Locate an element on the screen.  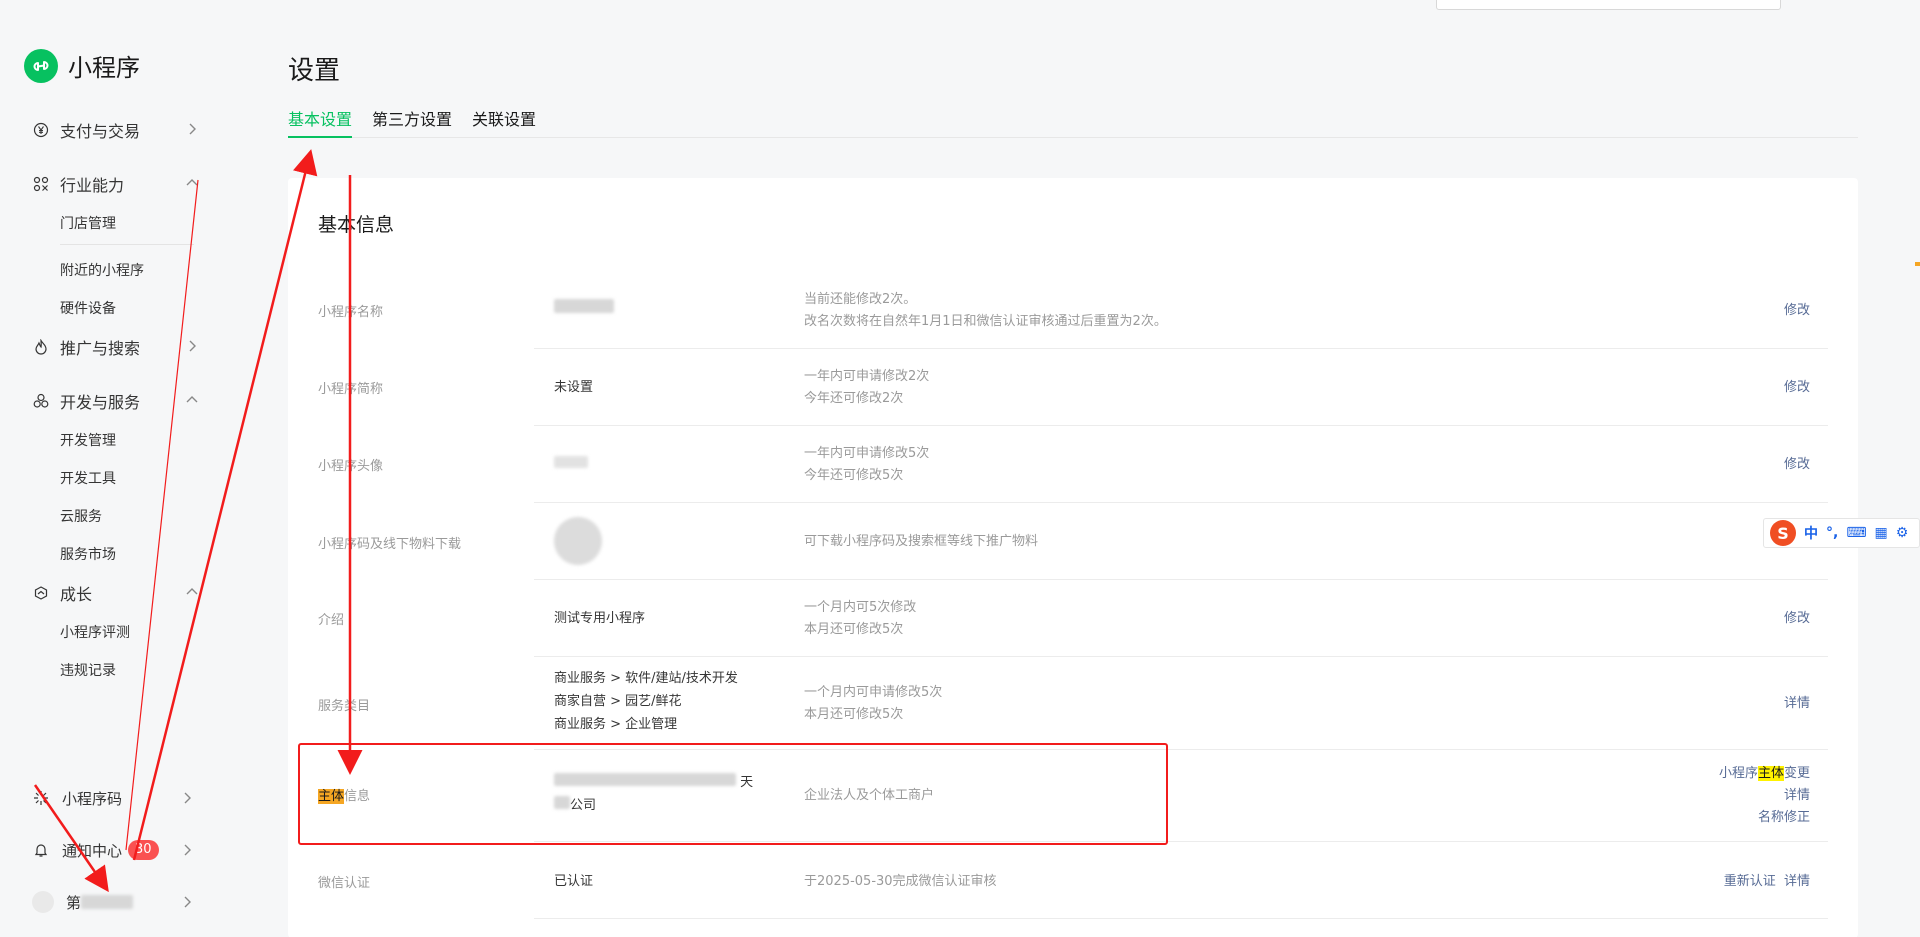
row-desc: 一年内可申请修改2次 今年还可修改2次 is located at coordinates (866, 388).